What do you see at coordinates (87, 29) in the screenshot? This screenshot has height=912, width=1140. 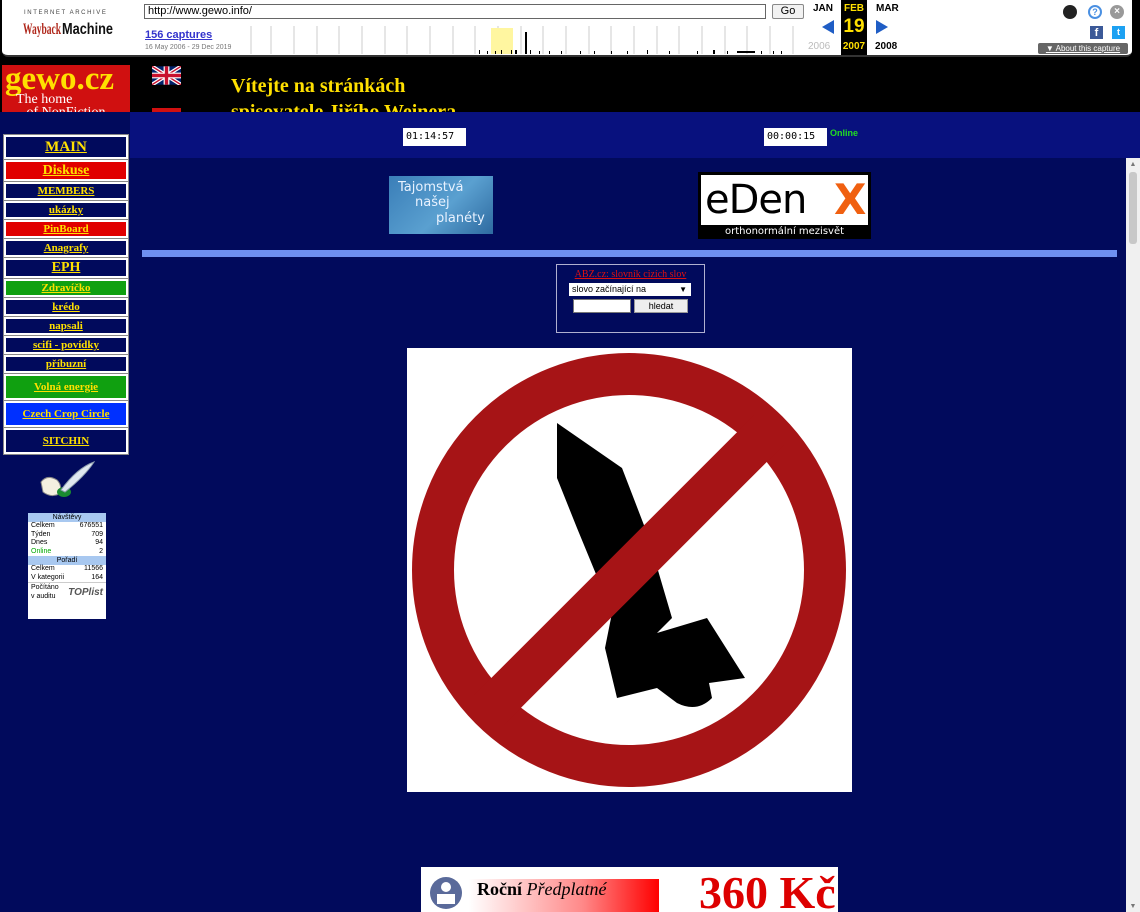 I see `svg-text: Machine` at bounding box center [87, 29].